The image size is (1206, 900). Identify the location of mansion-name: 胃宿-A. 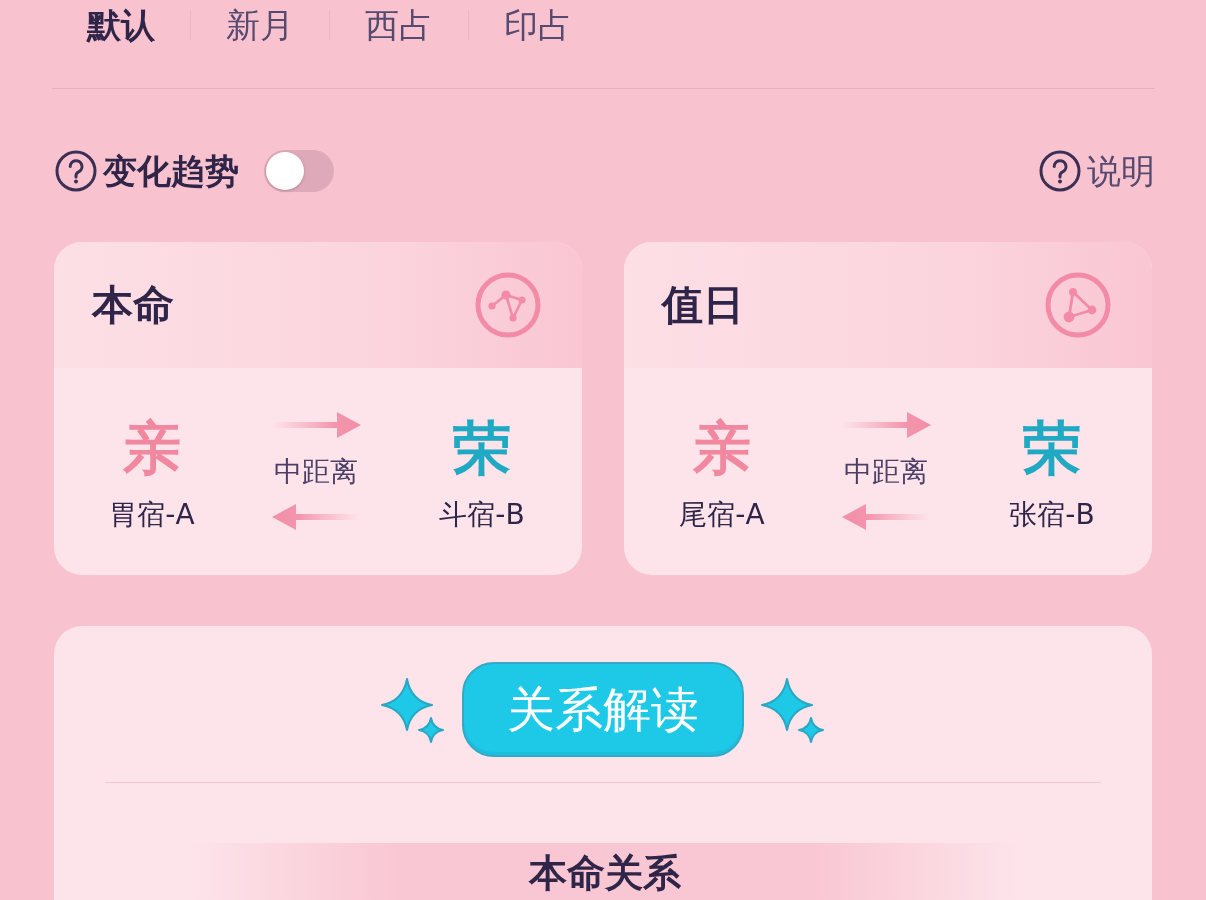
(152, 515).